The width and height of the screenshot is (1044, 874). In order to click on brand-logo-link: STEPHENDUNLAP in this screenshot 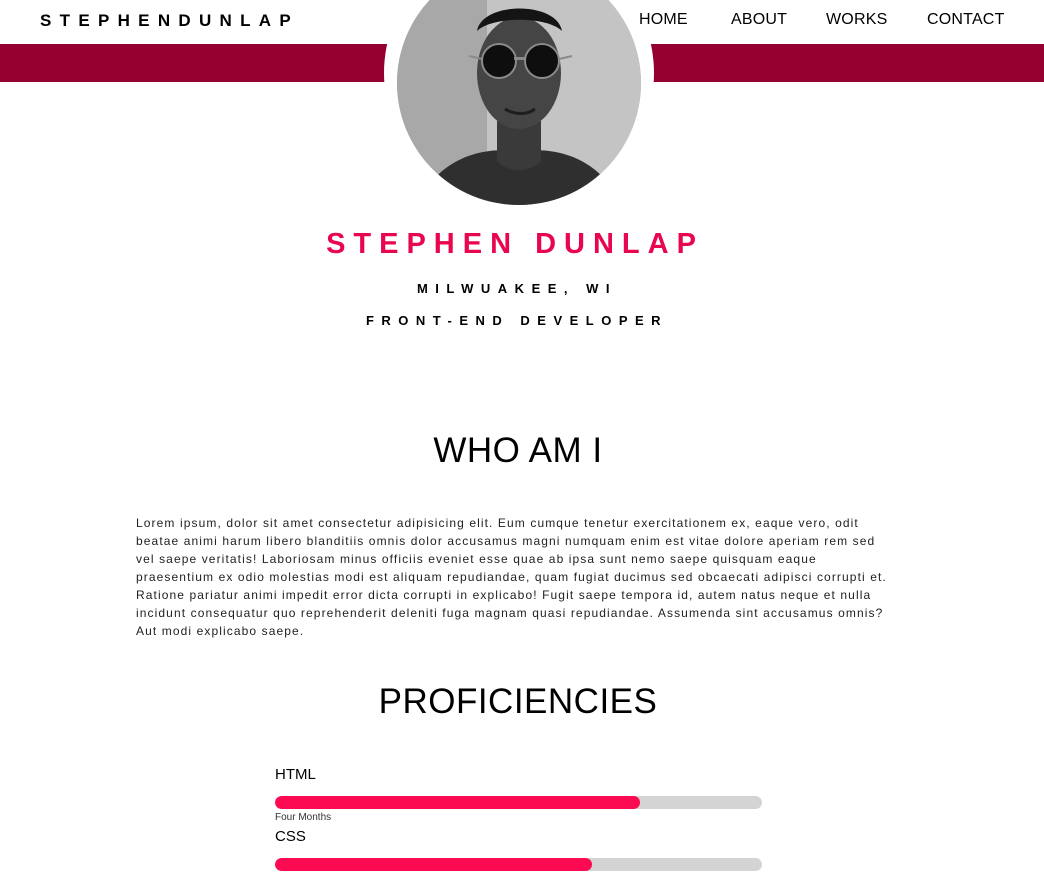, I will do `click(169, 21)`.